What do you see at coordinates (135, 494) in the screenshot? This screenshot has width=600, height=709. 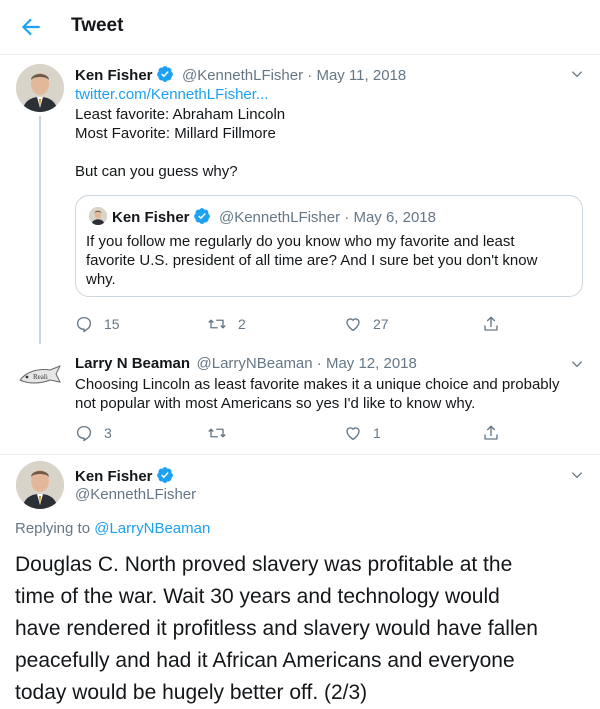 I see `author-handle: @KennethLFisher` at bounding box center [135, 494].